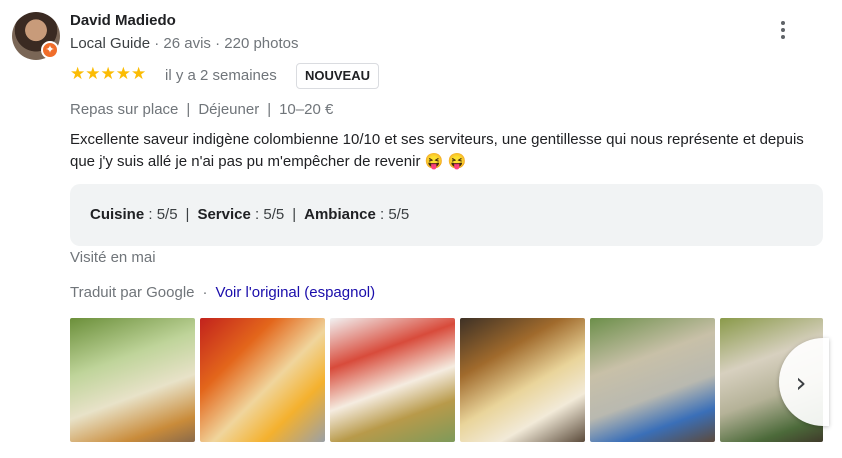 Image resolution: width=842 pixels, height=458 pixels. I want to click on star-rating: ★★★★★, so click(108, 73).